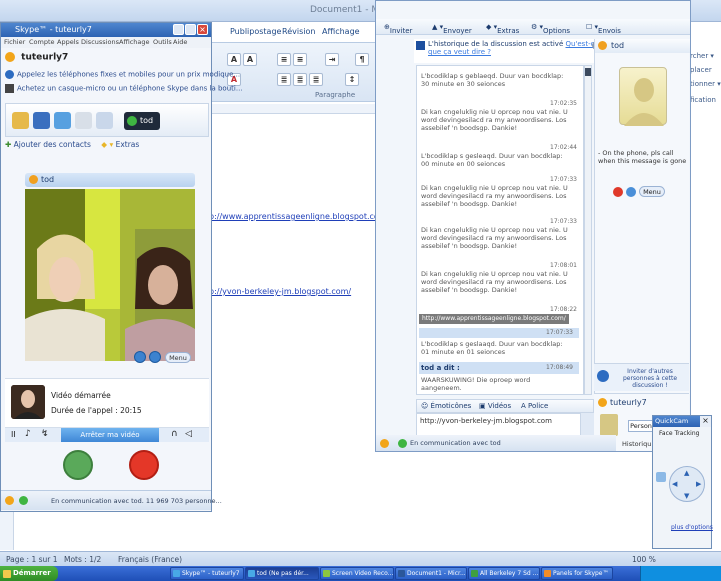 This screenshot has width=721, height=581. What do you see at coordinates (534, 406) in the screenshot?
I see `font-button: A Police` at bounding box center [534, 406].